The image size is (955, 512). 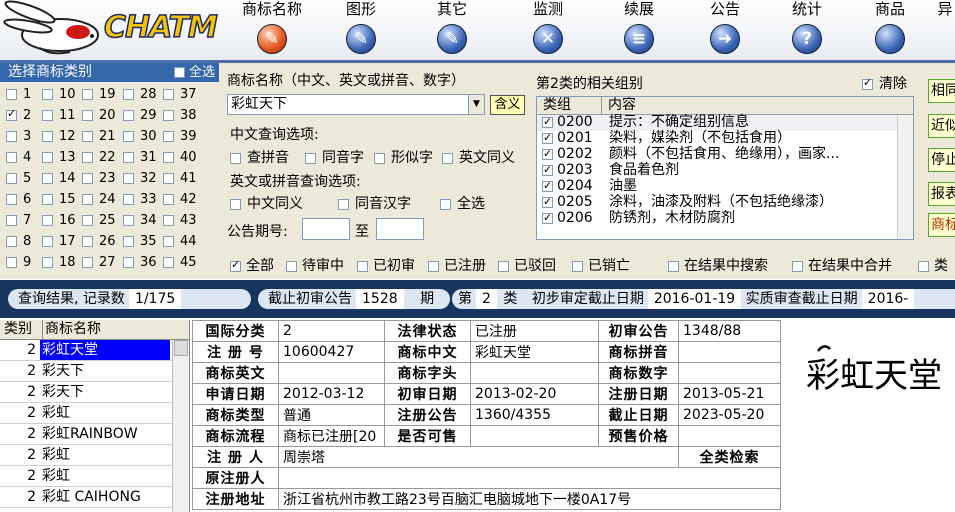 I want to click on category-22: 22, so click(x=99, y=158).